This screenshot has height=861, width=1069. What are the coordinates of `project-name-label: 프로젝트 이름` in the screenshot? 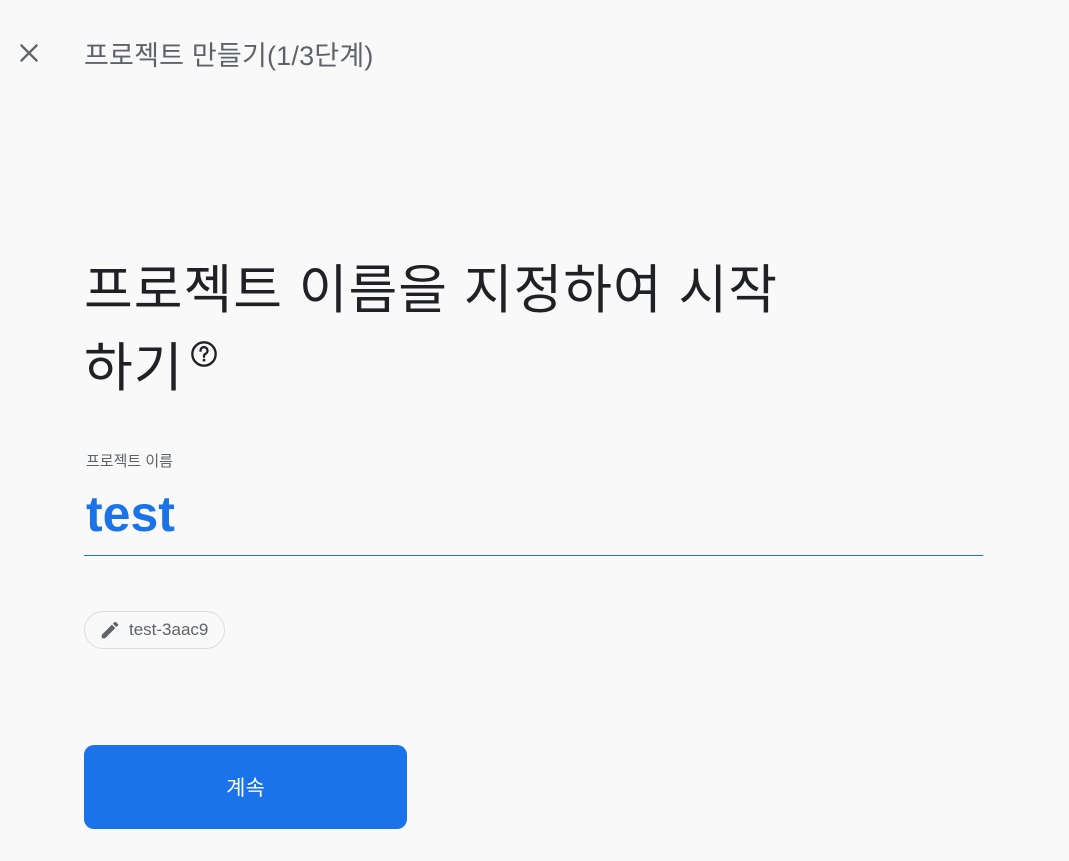 It's located at (129, 461).